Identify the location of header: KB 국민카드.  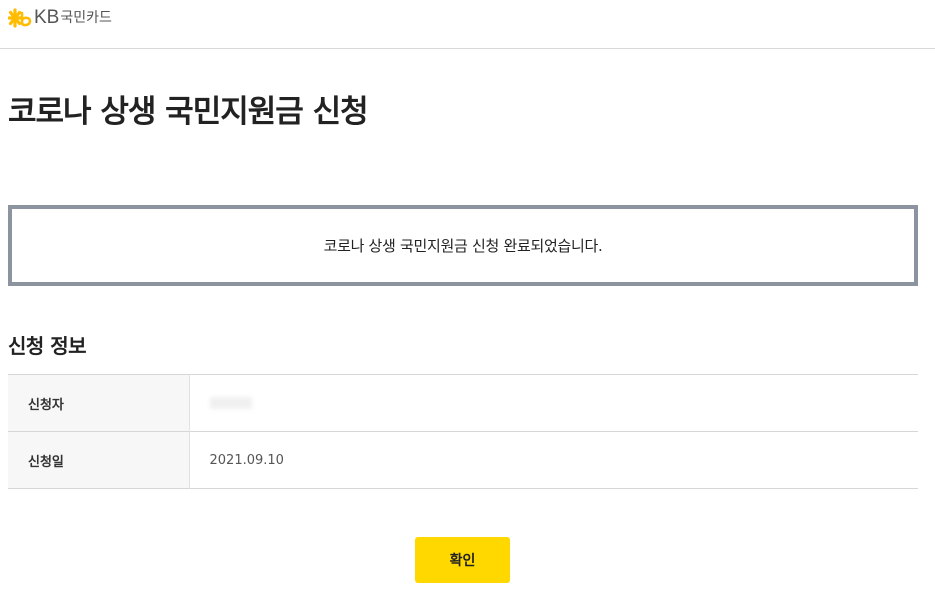
(467, 24).